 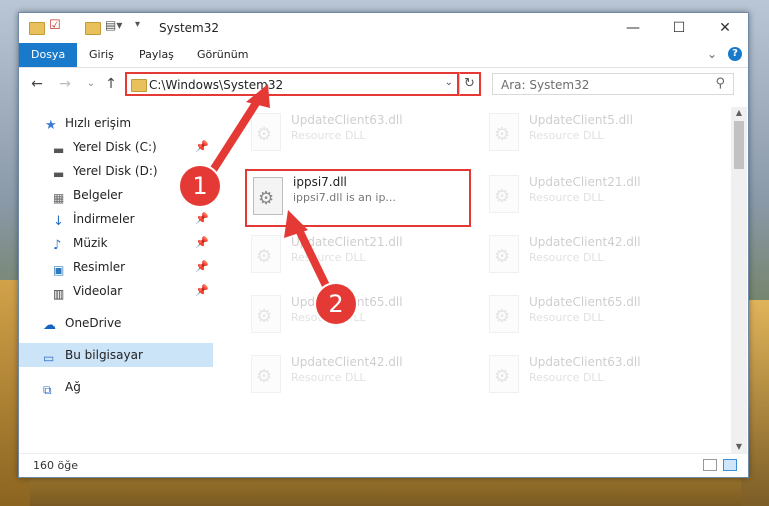 I want to click on tab-giris: Giriş, so click(x=101, y=55).